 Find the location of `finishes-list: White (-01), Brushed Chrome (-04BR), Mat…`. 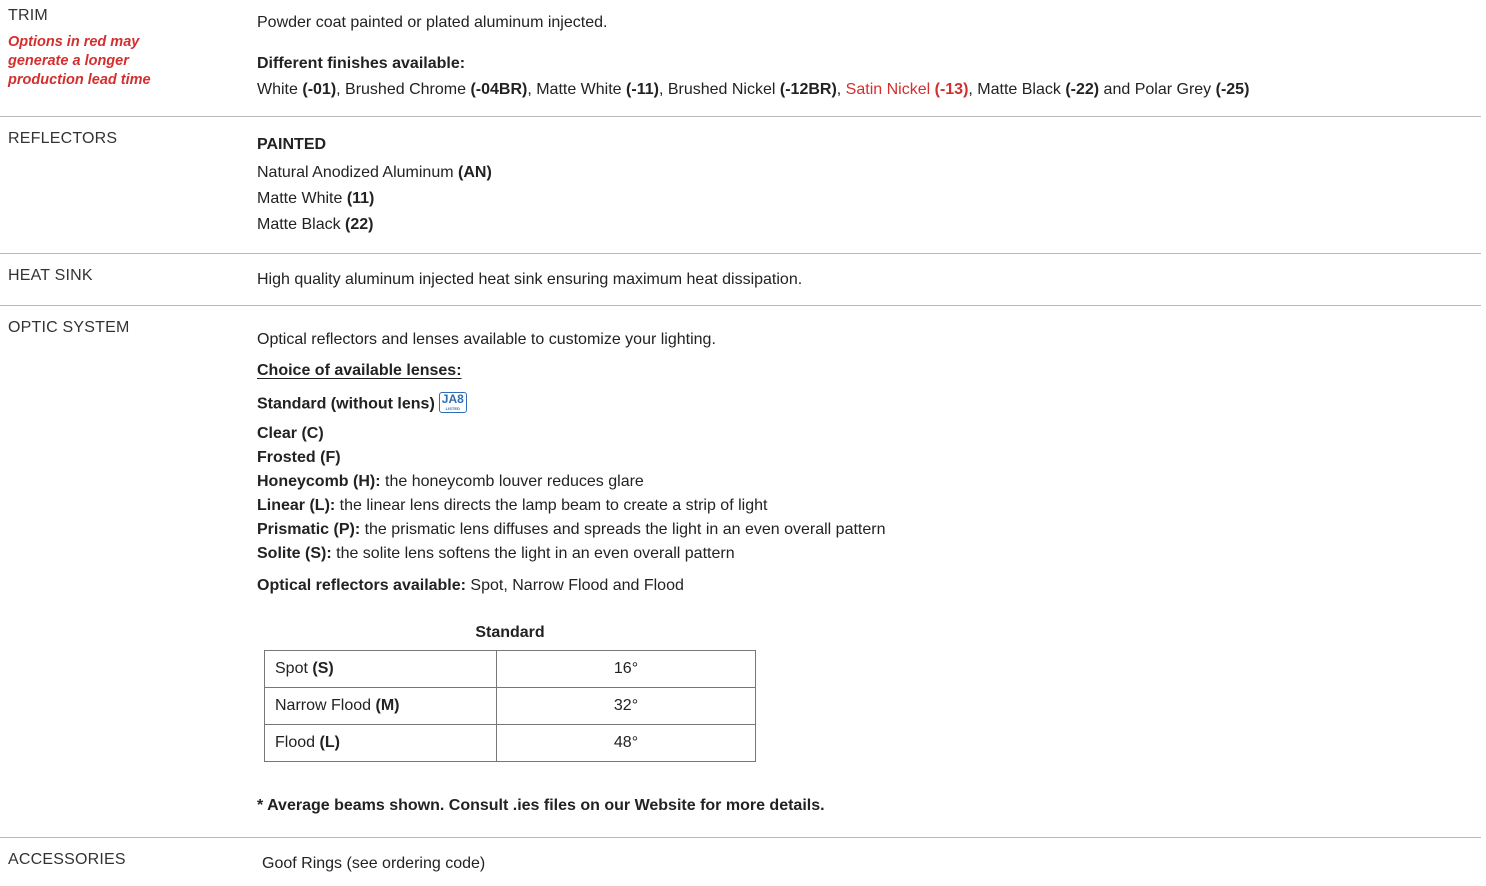

finishes-list: White (-01), Brushed Chrome (-04BR), Mat… is located at coordinates (753, 89).